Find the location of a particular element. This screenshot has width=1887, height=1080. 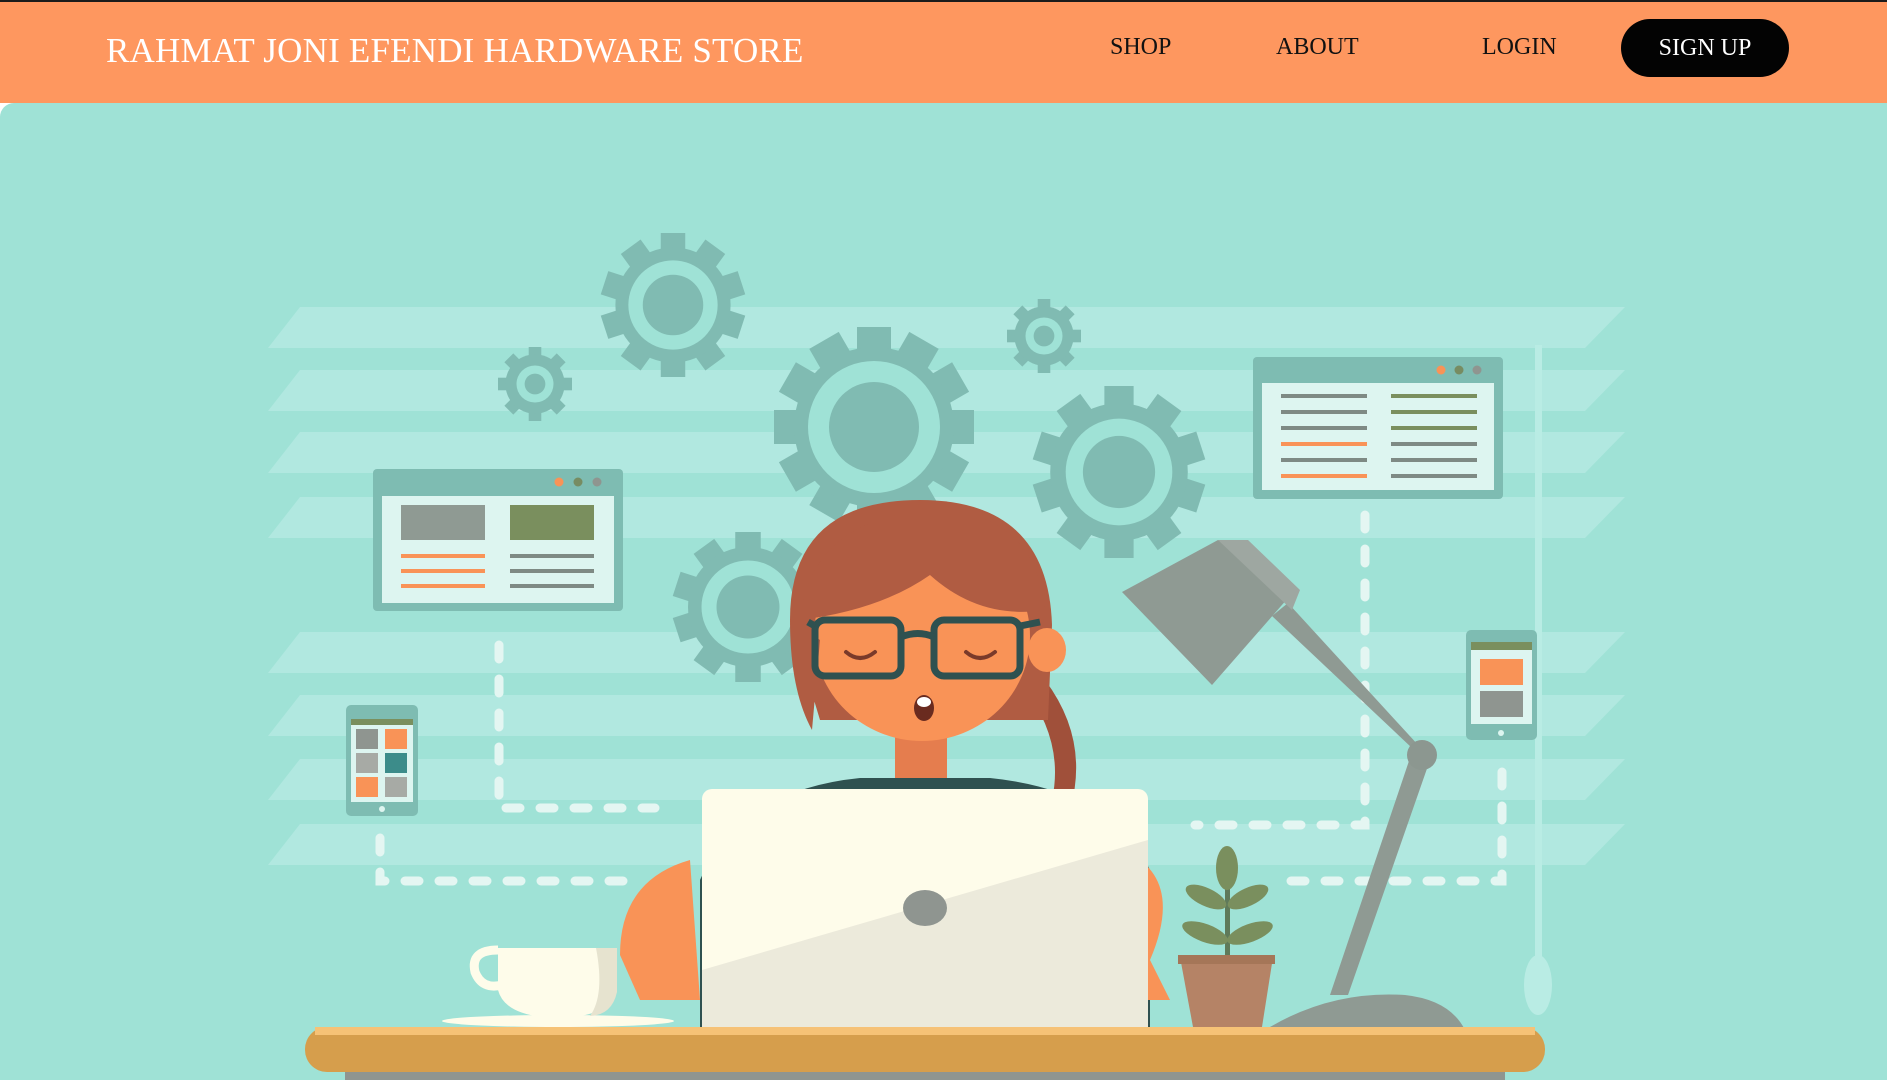

sign-up-button: SIGN UP is located at coordinates (1705, 48).